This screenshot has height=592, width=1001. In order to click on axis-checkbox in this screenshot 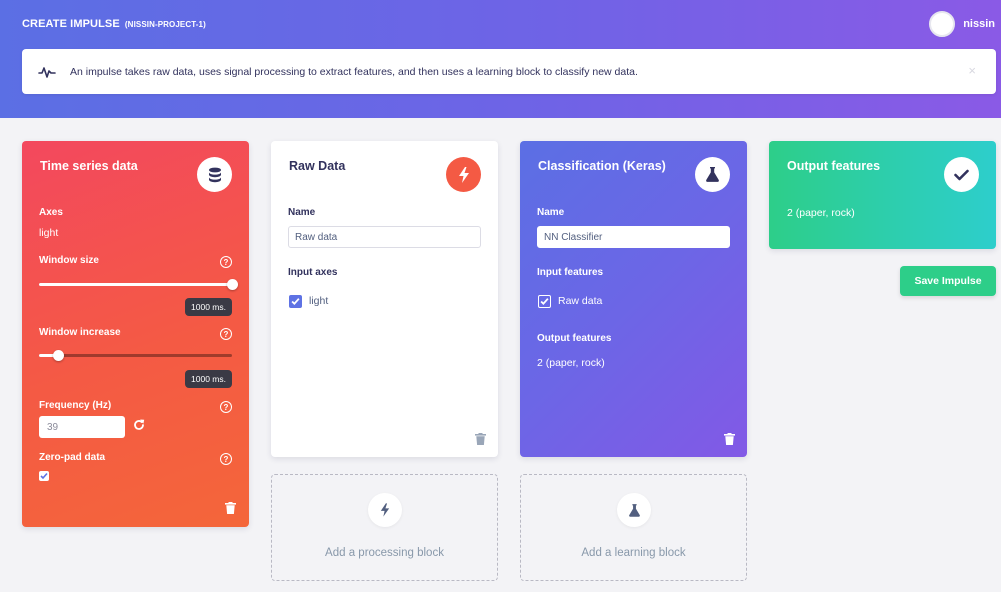, I will do `click(295, 301)`.